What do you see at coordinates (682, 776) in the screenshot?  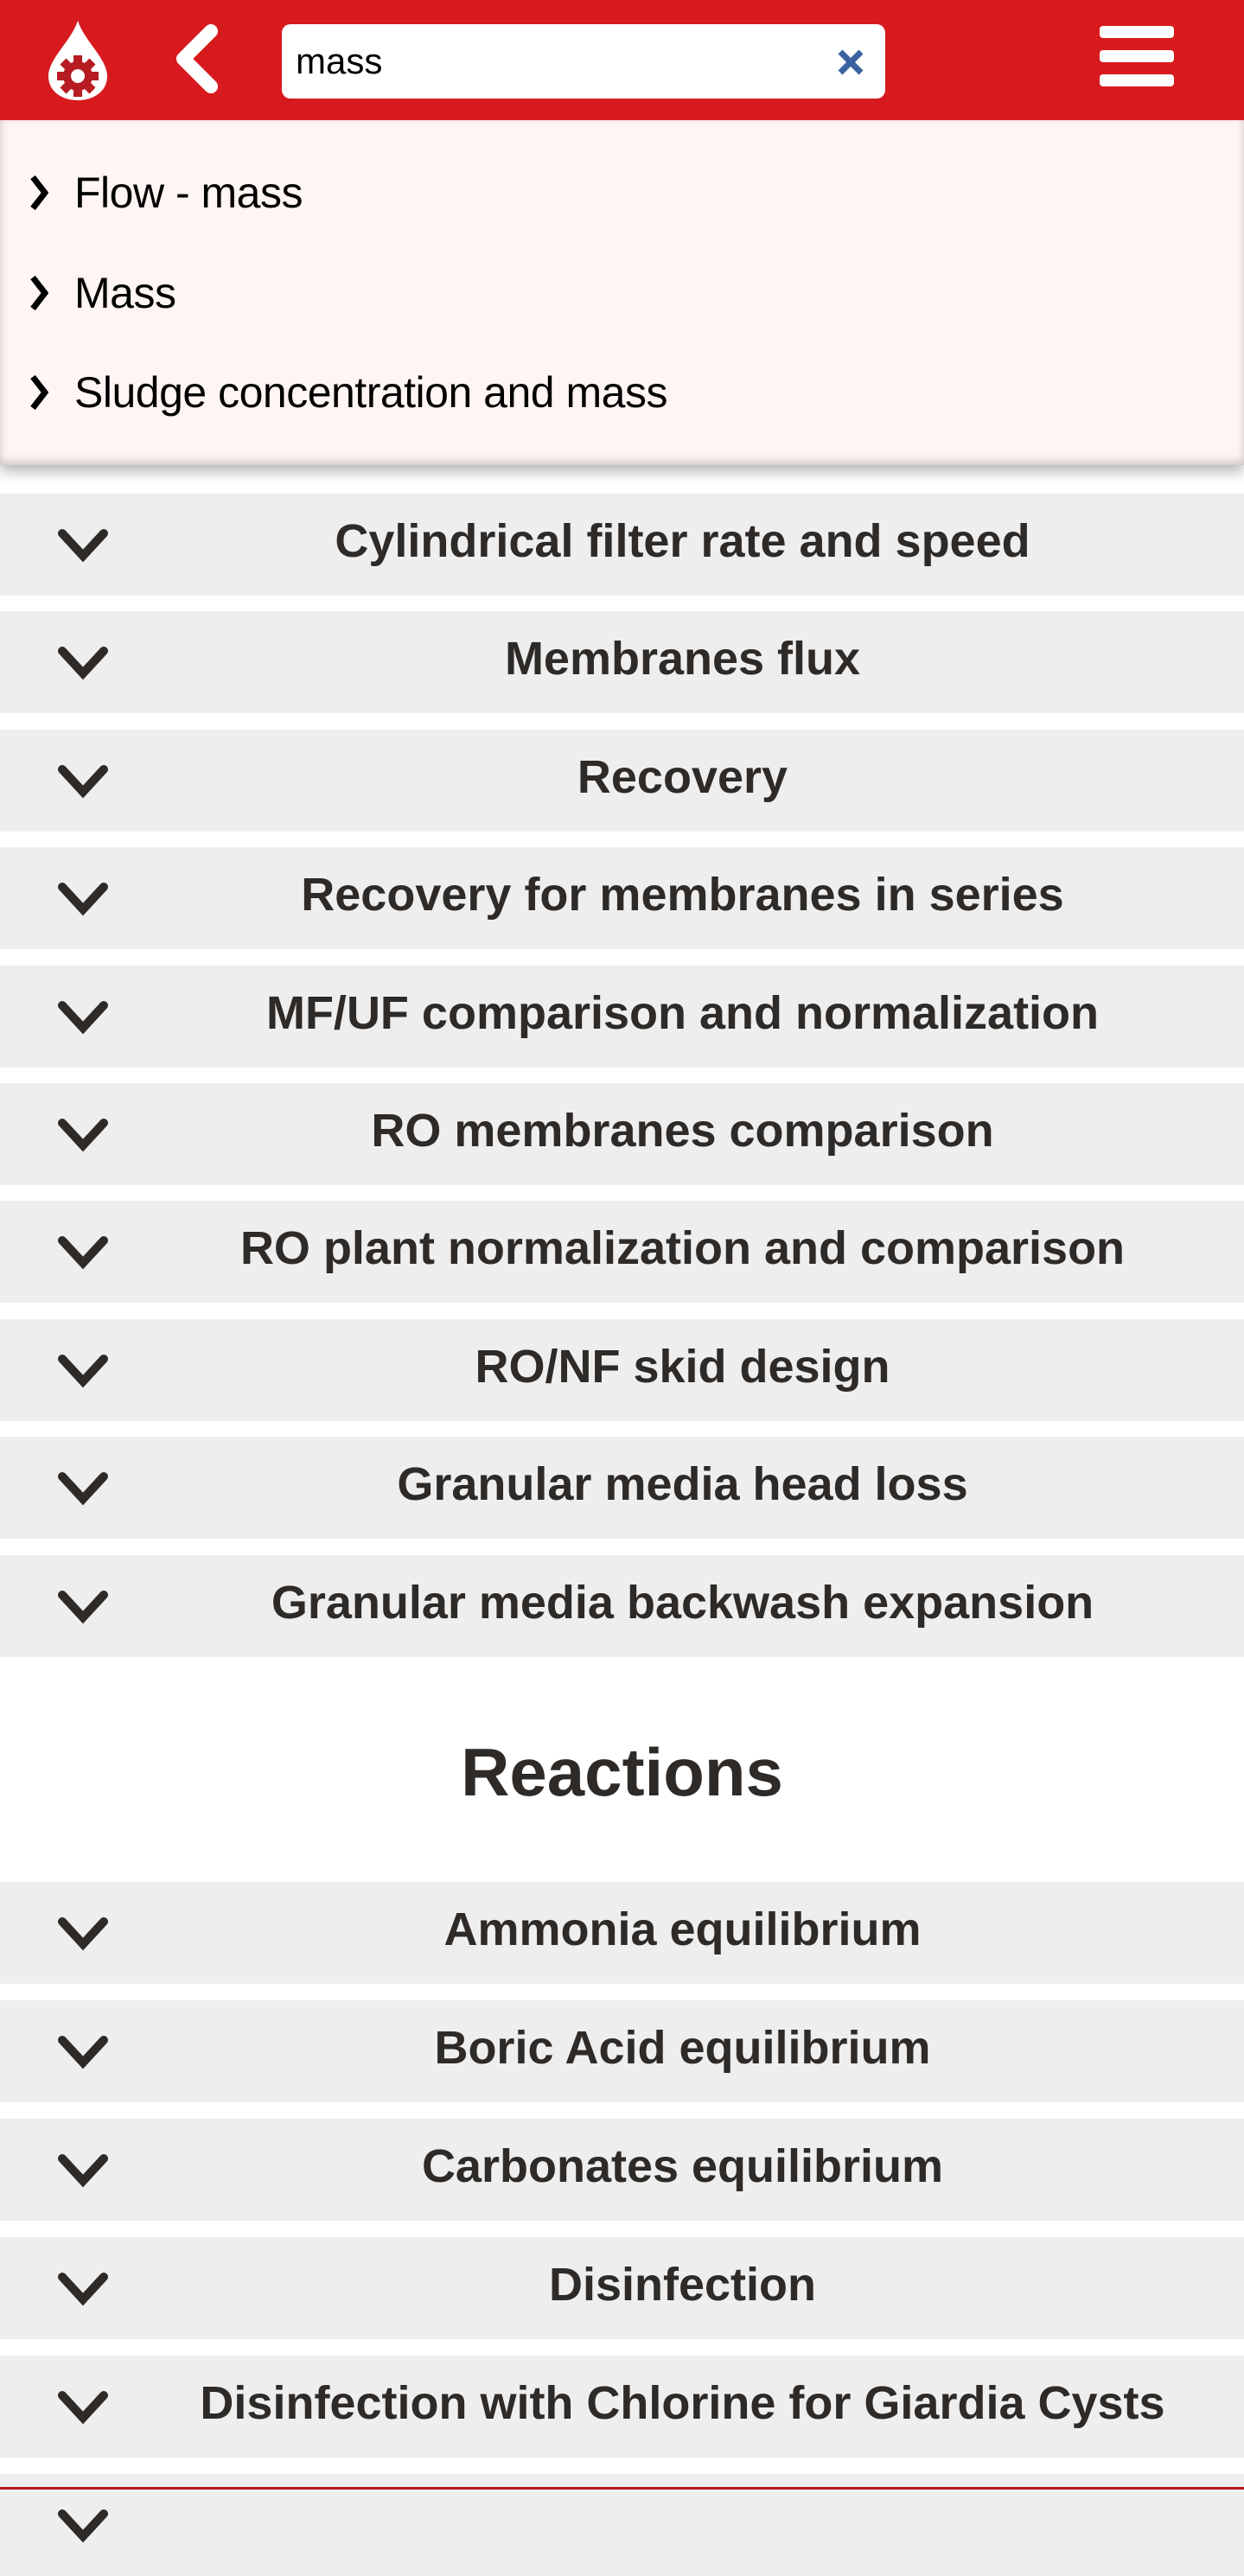 I see `accordion-row-label: Recovery` at bounding box center [682, 776].